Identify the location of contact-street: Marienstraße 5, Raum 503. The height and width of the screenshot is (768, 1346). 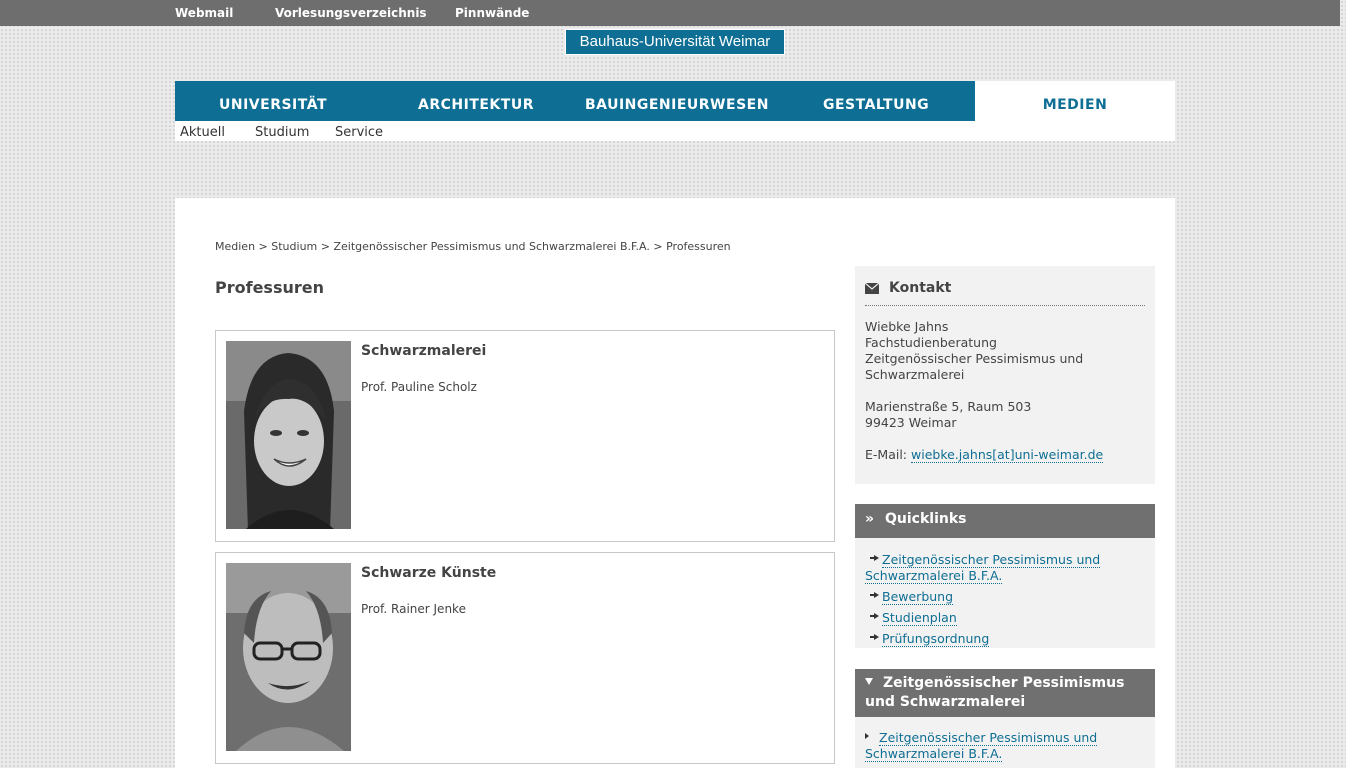
(948, 406).